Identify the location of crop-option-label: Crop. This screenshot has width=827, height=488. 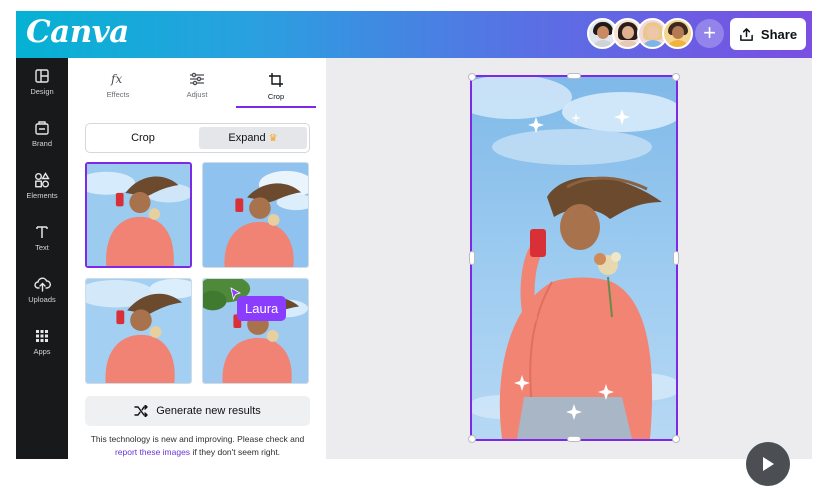
(143, 138).